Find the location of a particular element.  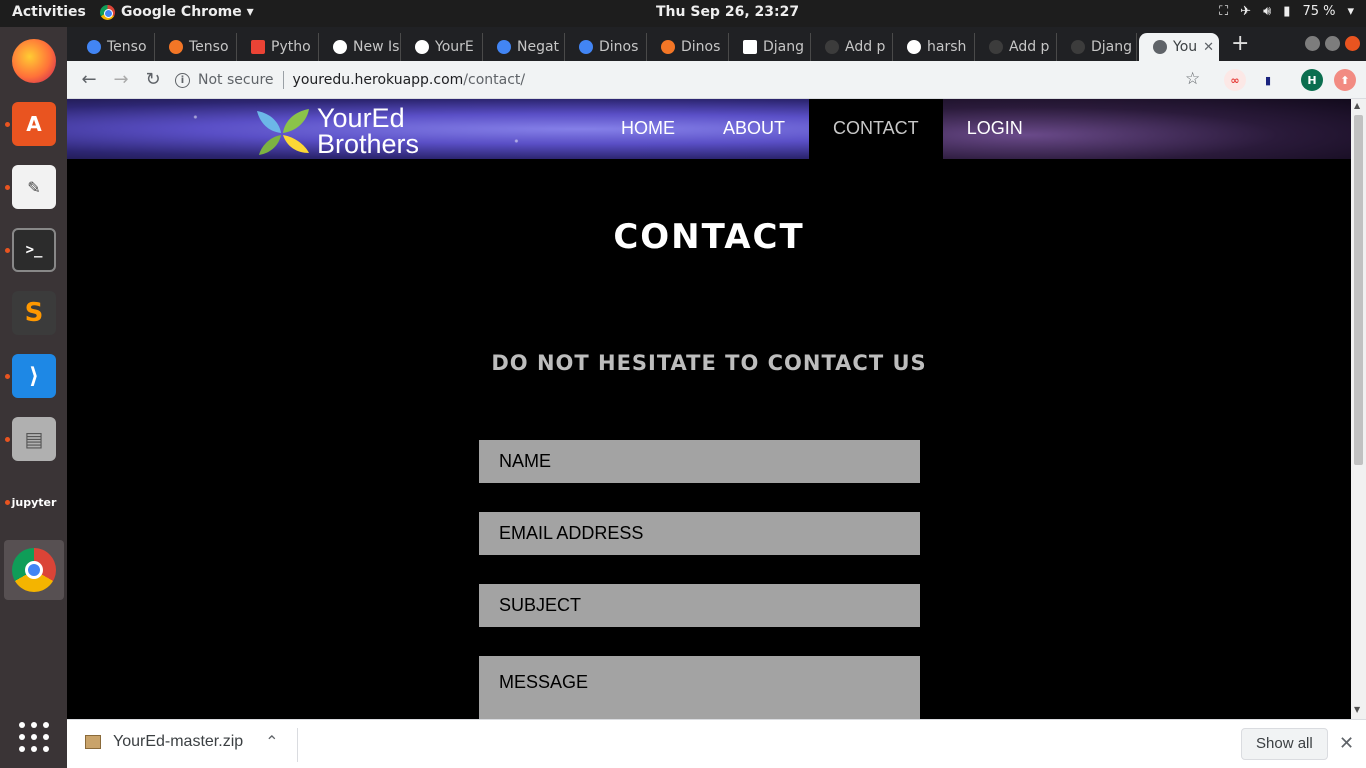

message-field is located at coordinates (699, 687).